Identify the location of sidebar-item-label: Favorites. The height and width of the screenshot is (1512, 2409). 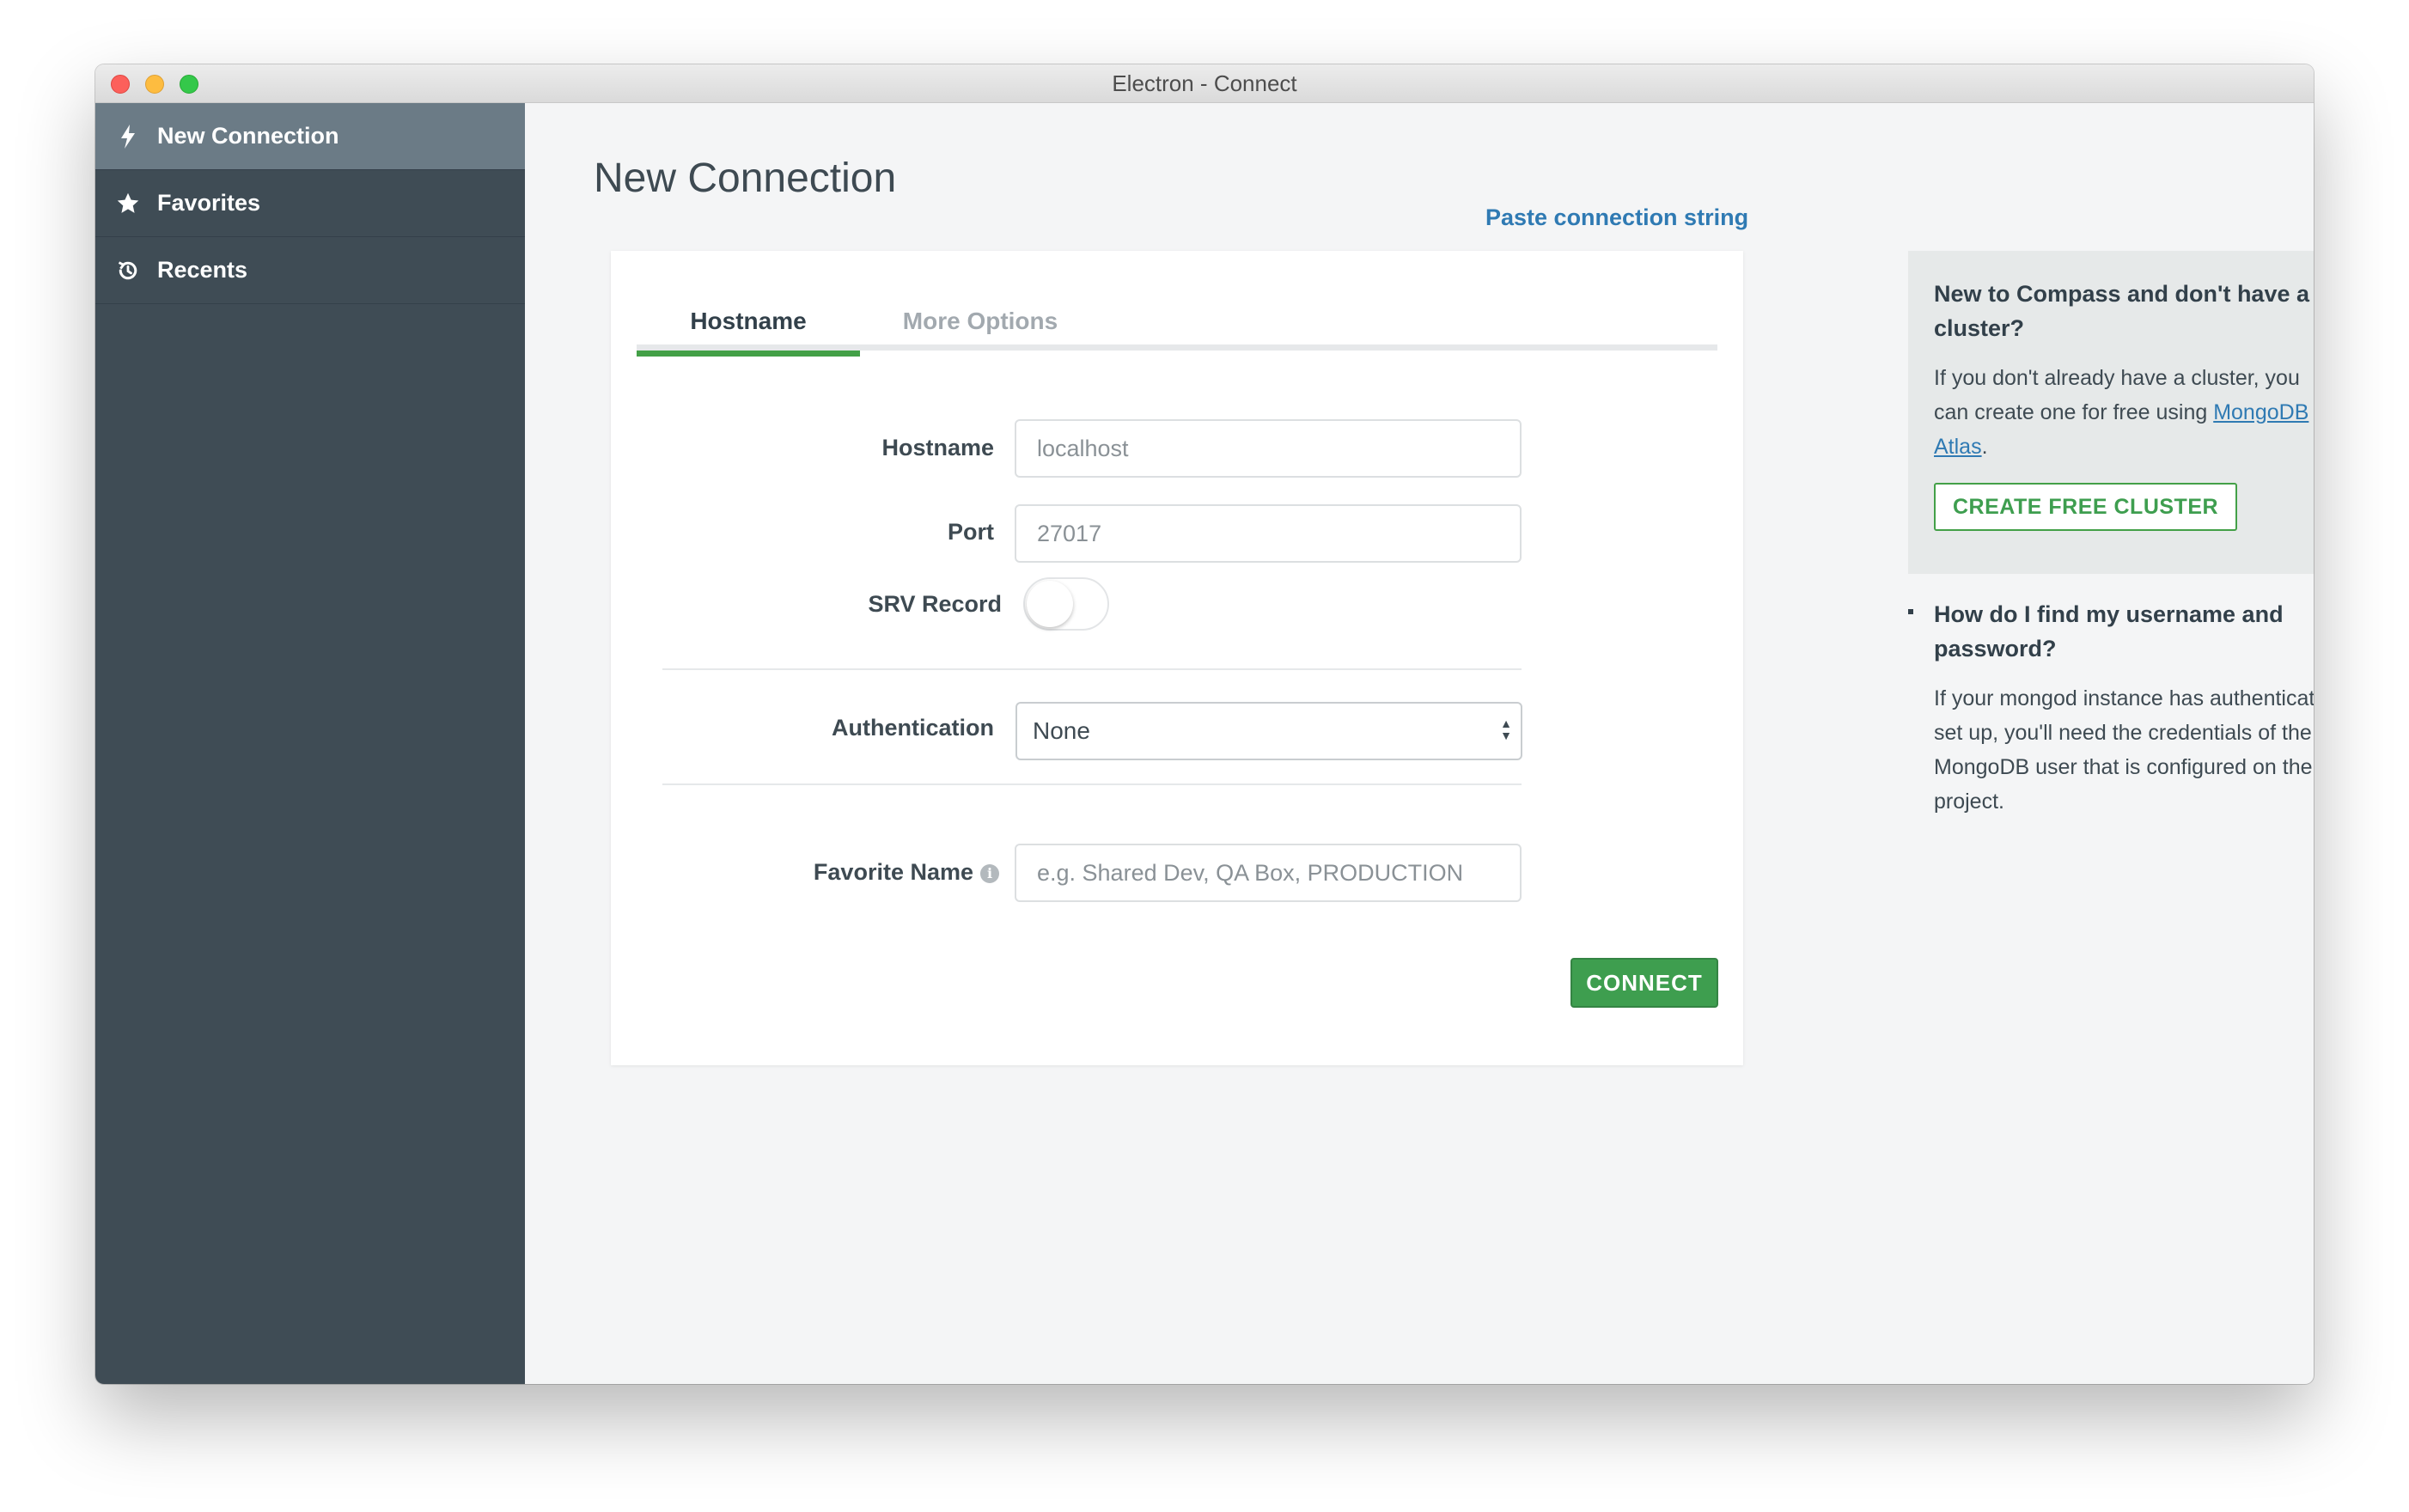
(209, 203).